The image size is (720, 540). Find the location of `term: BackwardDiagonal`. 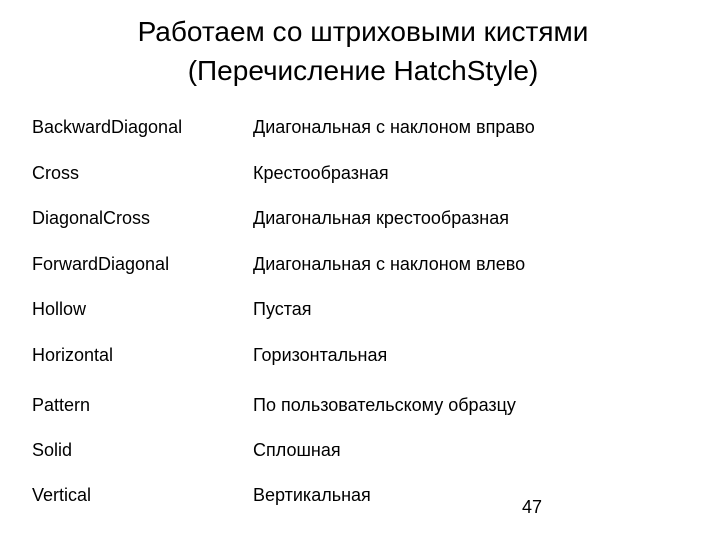

term: BackwardDiagonal is located at coordinates (107, 127).